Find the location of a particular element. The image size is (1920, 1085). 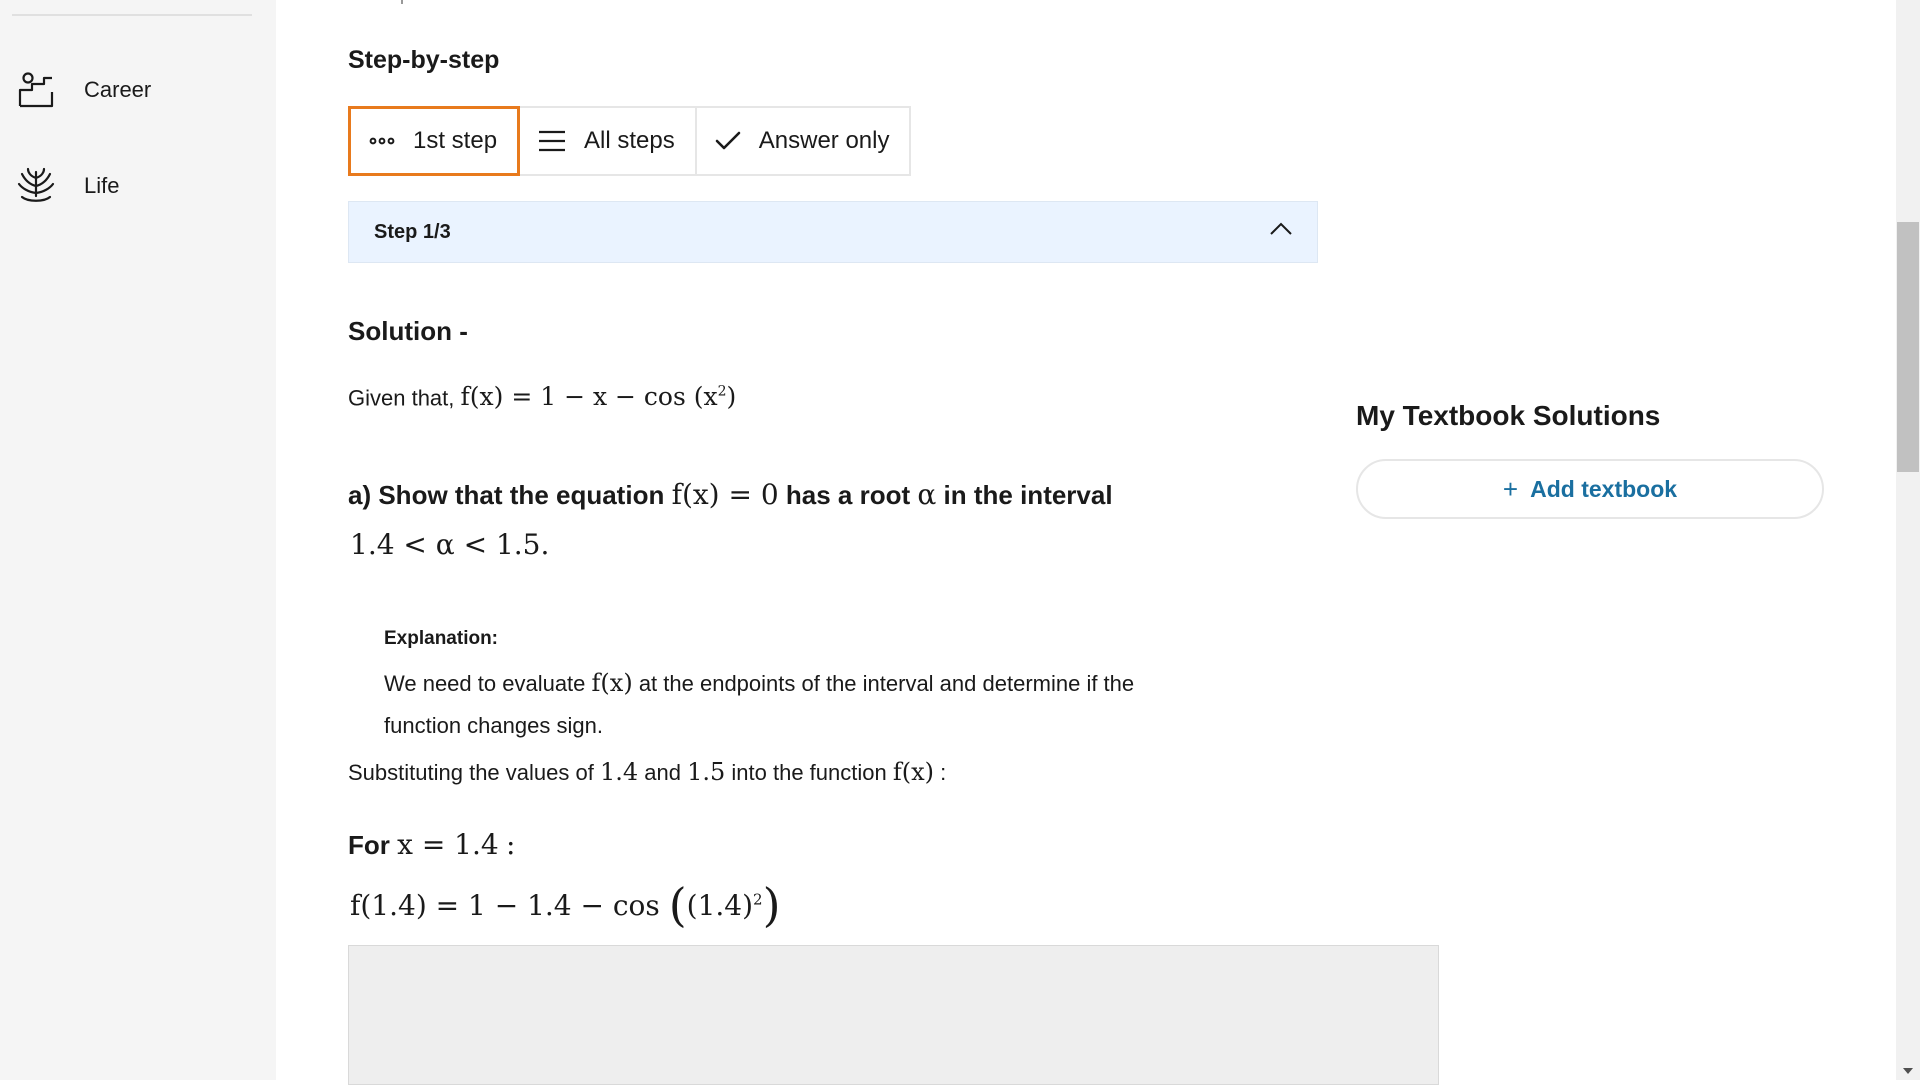

scroll-down-arrow-icon is located at coordinates (1908, 1071).